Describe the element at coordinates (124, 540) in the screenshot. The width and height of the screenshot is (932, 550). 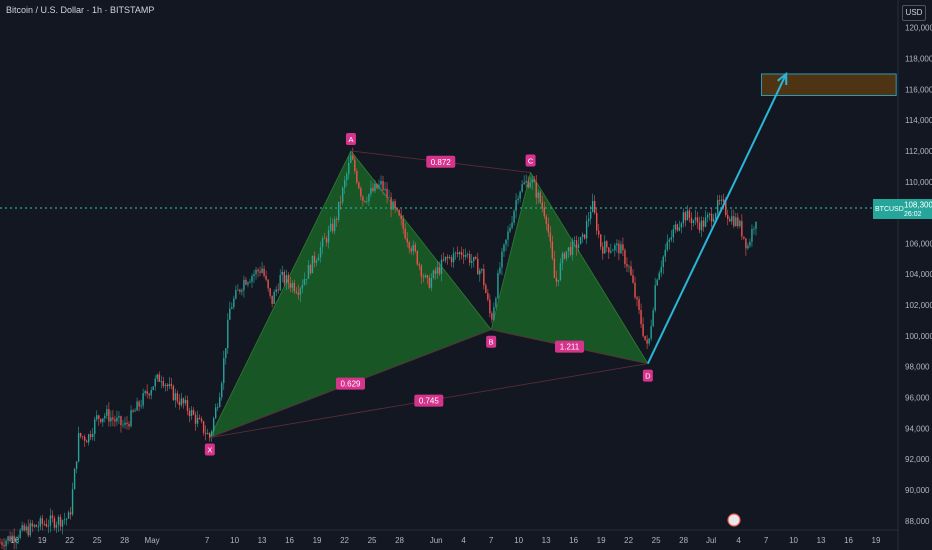
I see `x-tick-label: 28` at that location.